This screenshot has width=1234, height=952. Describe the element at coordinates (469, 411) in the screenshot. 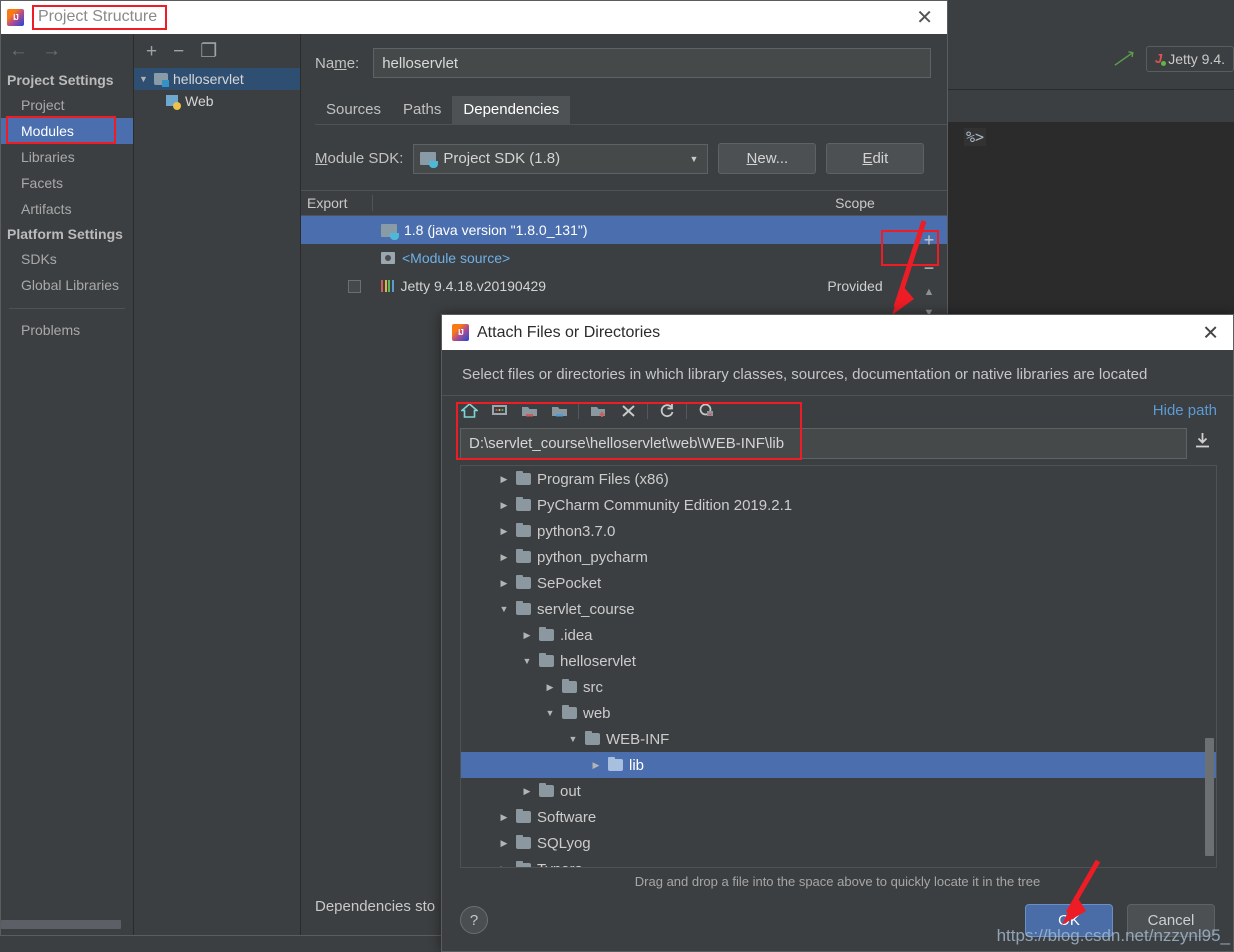

I see `home-icon` at that location.